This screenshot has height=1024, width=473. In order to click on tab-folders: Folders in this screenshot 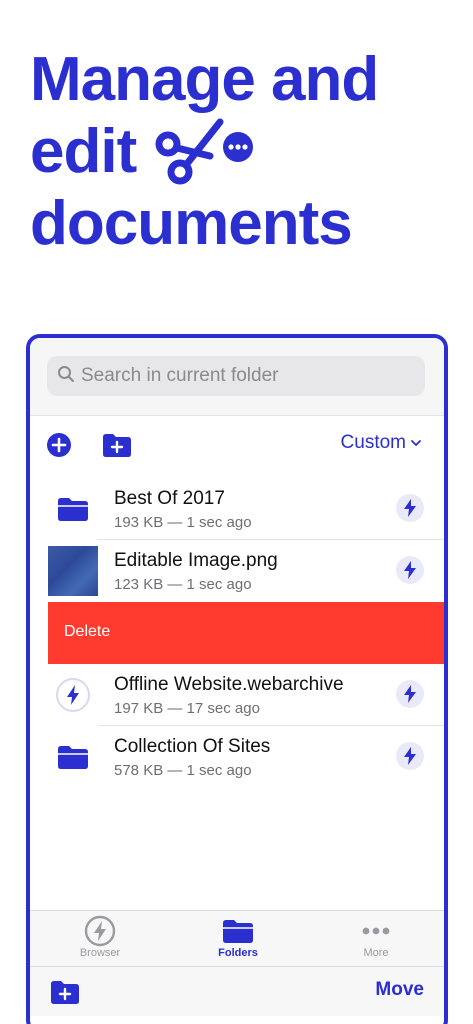, I will do `click(238, 937)`.